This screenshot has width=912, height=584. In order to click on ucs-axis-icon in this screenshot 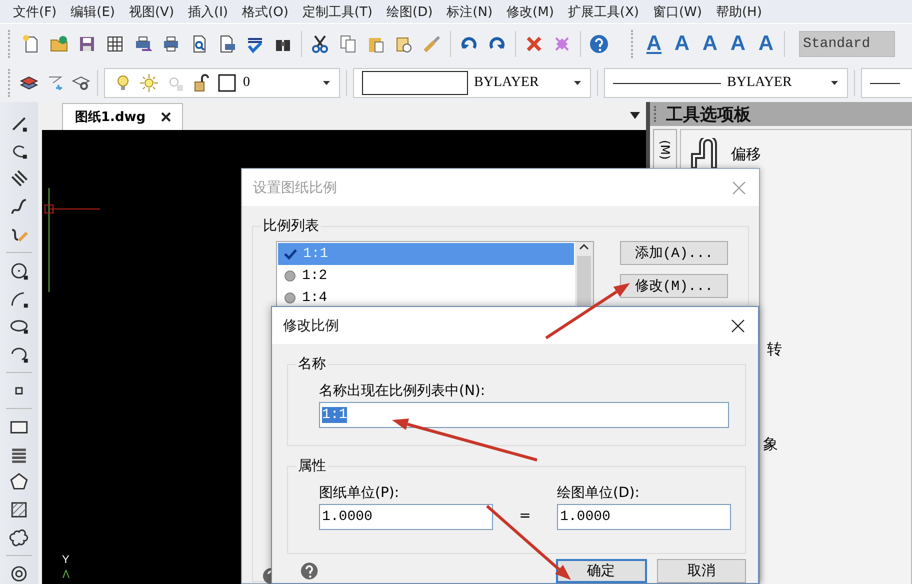, I will do `click(66, 574)`.